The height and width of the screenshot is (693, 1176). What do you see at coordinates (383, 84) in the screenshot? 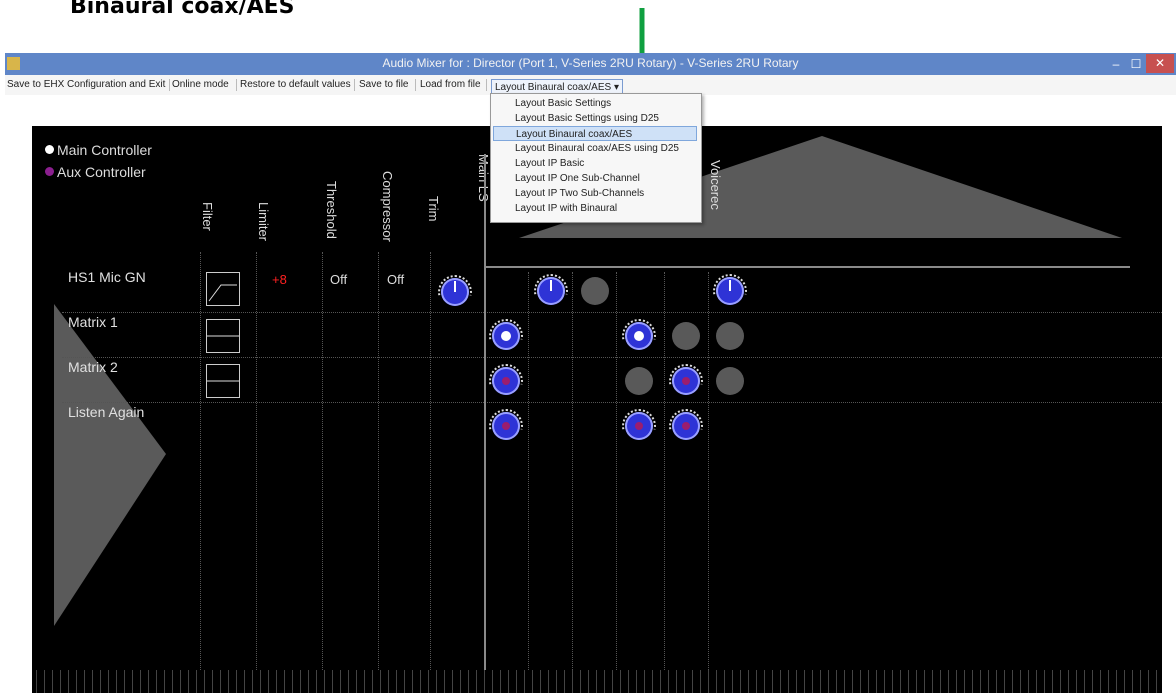
I see `save-to-file-button: Save to file` at bounding box center [383, 84].